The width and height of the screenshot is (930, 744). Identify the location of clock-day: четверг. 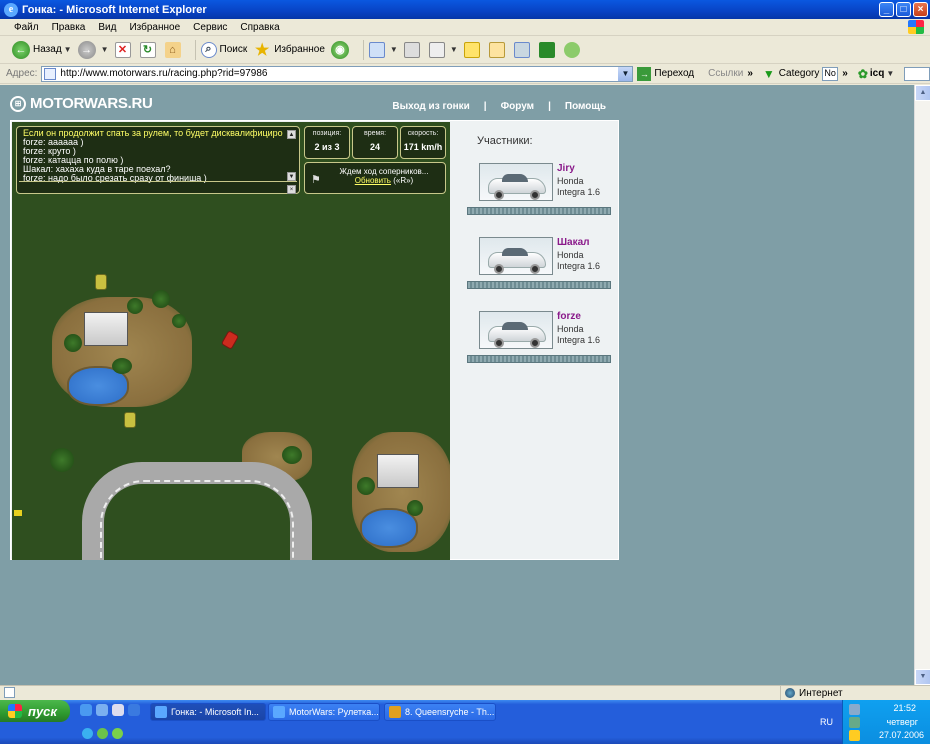
(902, 722).